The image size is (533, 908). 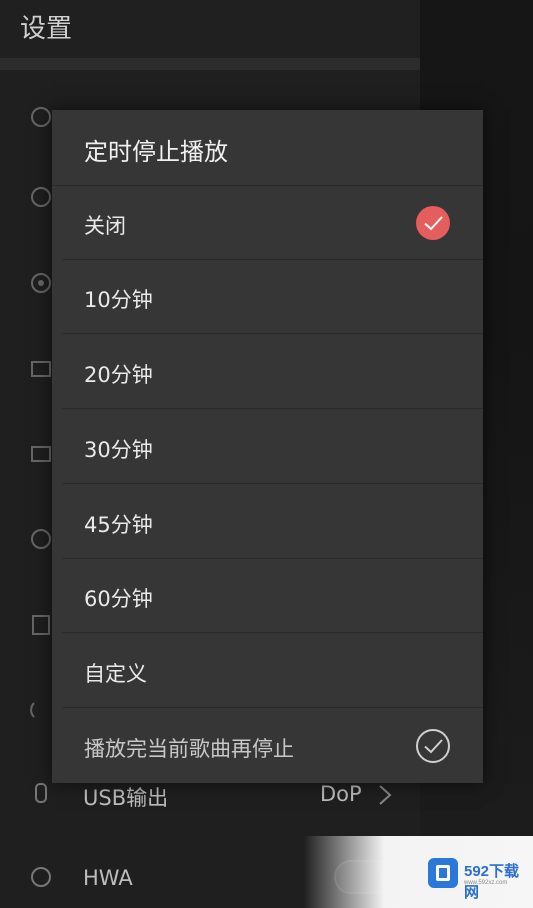 What do you see at coordinates (267, 372) in the screenshot?
I see `option-20min: 20分钟` at bounding box center [267, 372].